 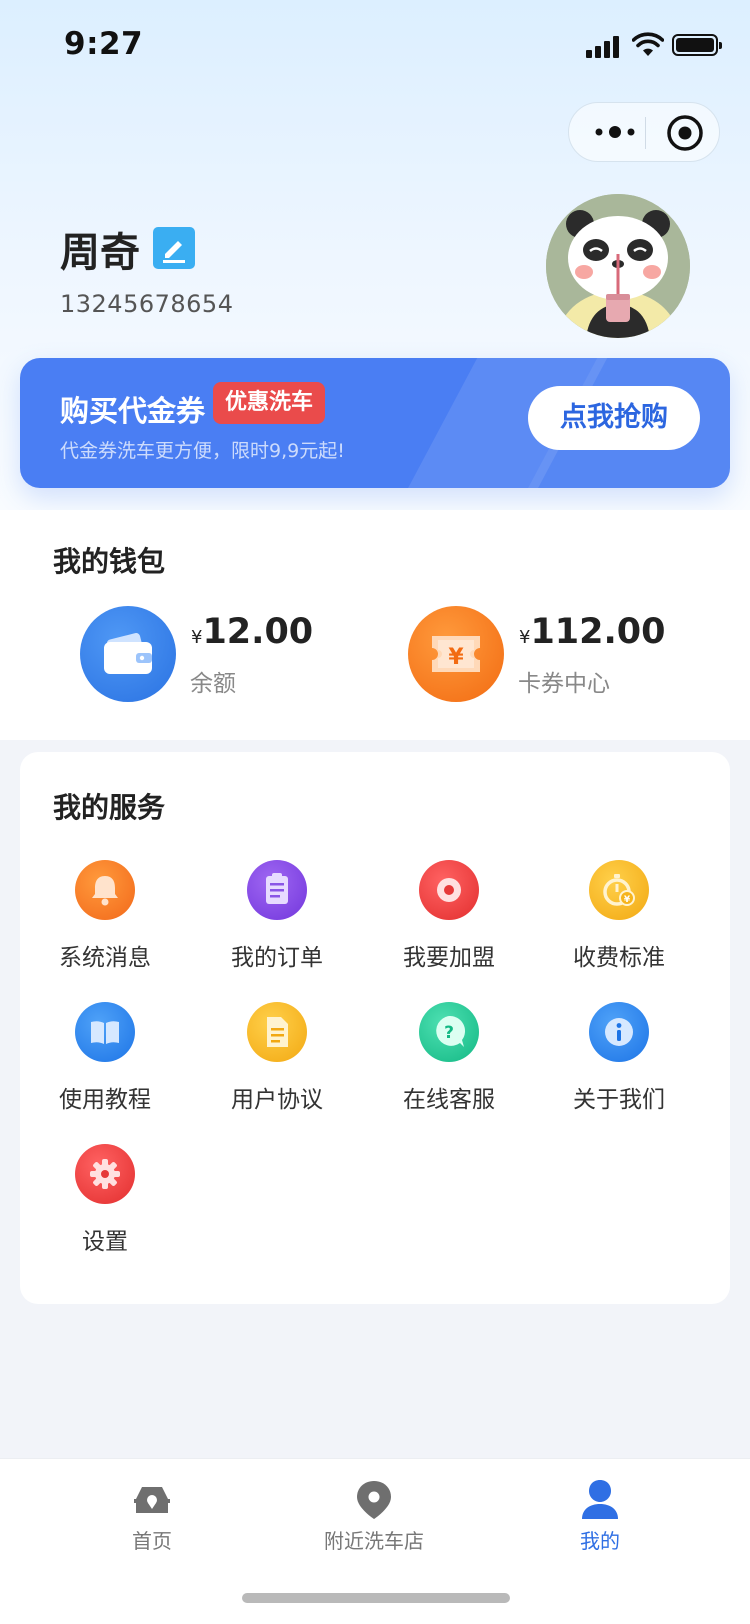 I want to click on tab-label: 附近洗车店, so click(x=374, y=1541).